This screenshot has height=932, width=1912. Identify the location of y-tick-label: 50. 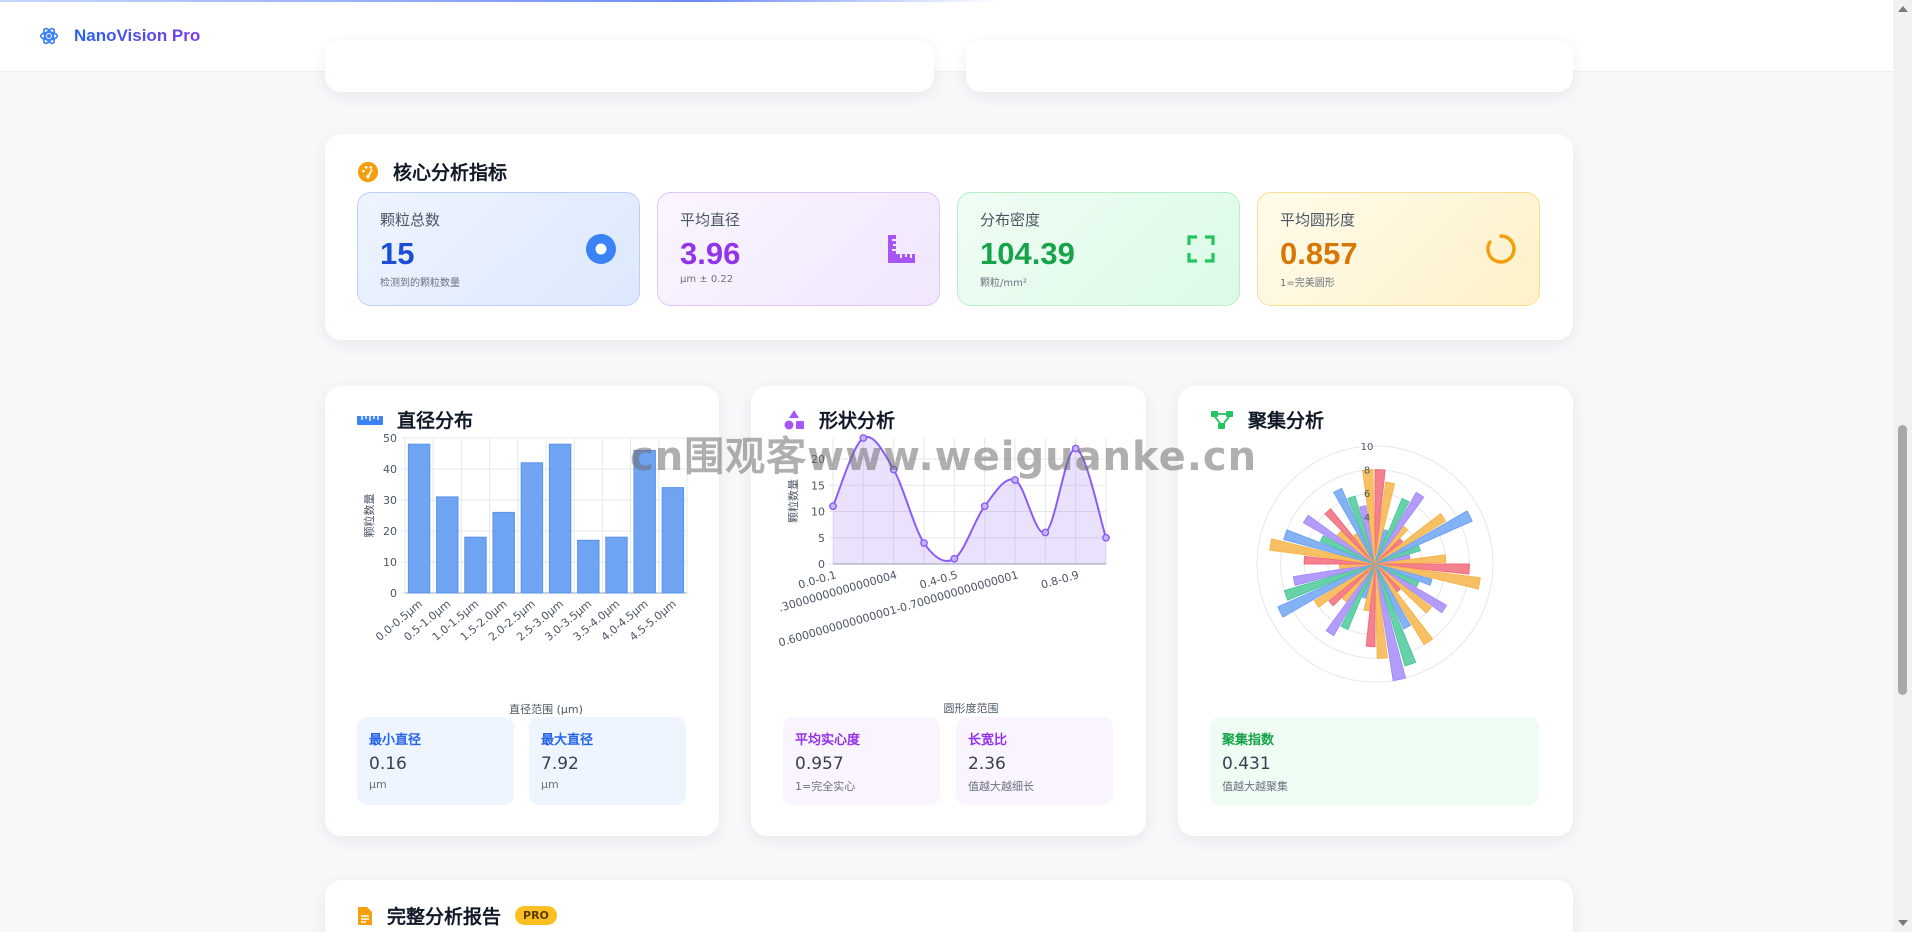
(390, 438).